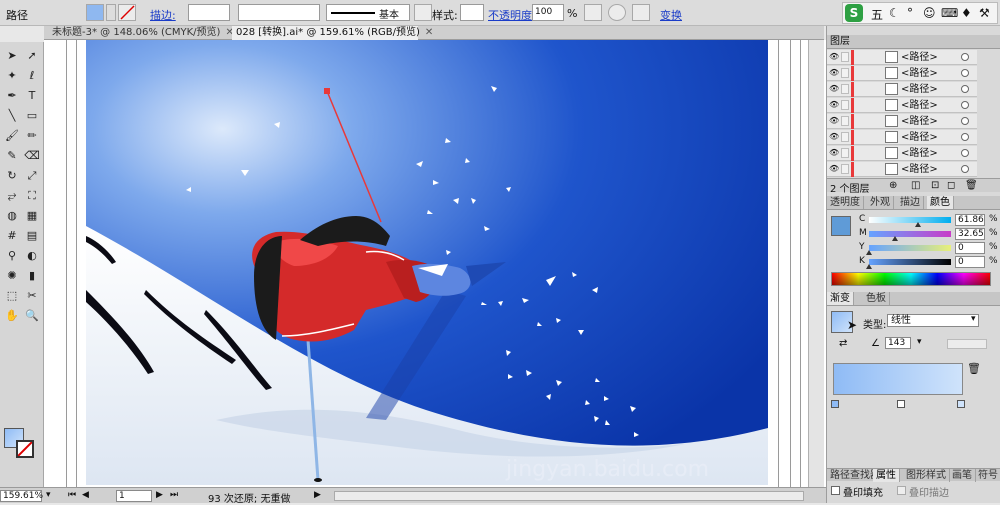 This screenshot has height=505, width=1000. What do you see at coordinates (317, 495) in the screenshot?
I see `status-menu-icon: ▶` at bounding box center [317, 495].